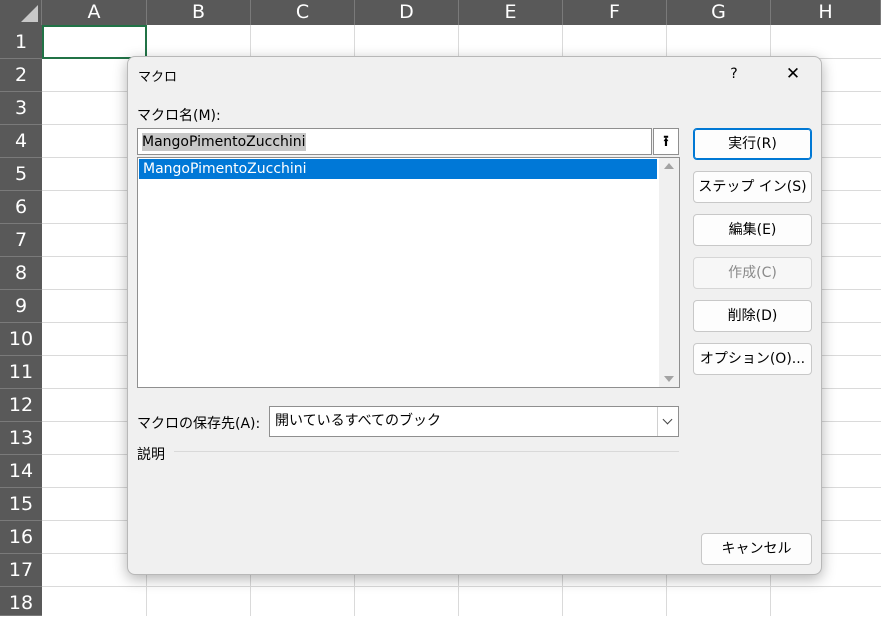 This screenshot has height=620, width=881. I want to click on row-header-10: 10, so click(21, 339).